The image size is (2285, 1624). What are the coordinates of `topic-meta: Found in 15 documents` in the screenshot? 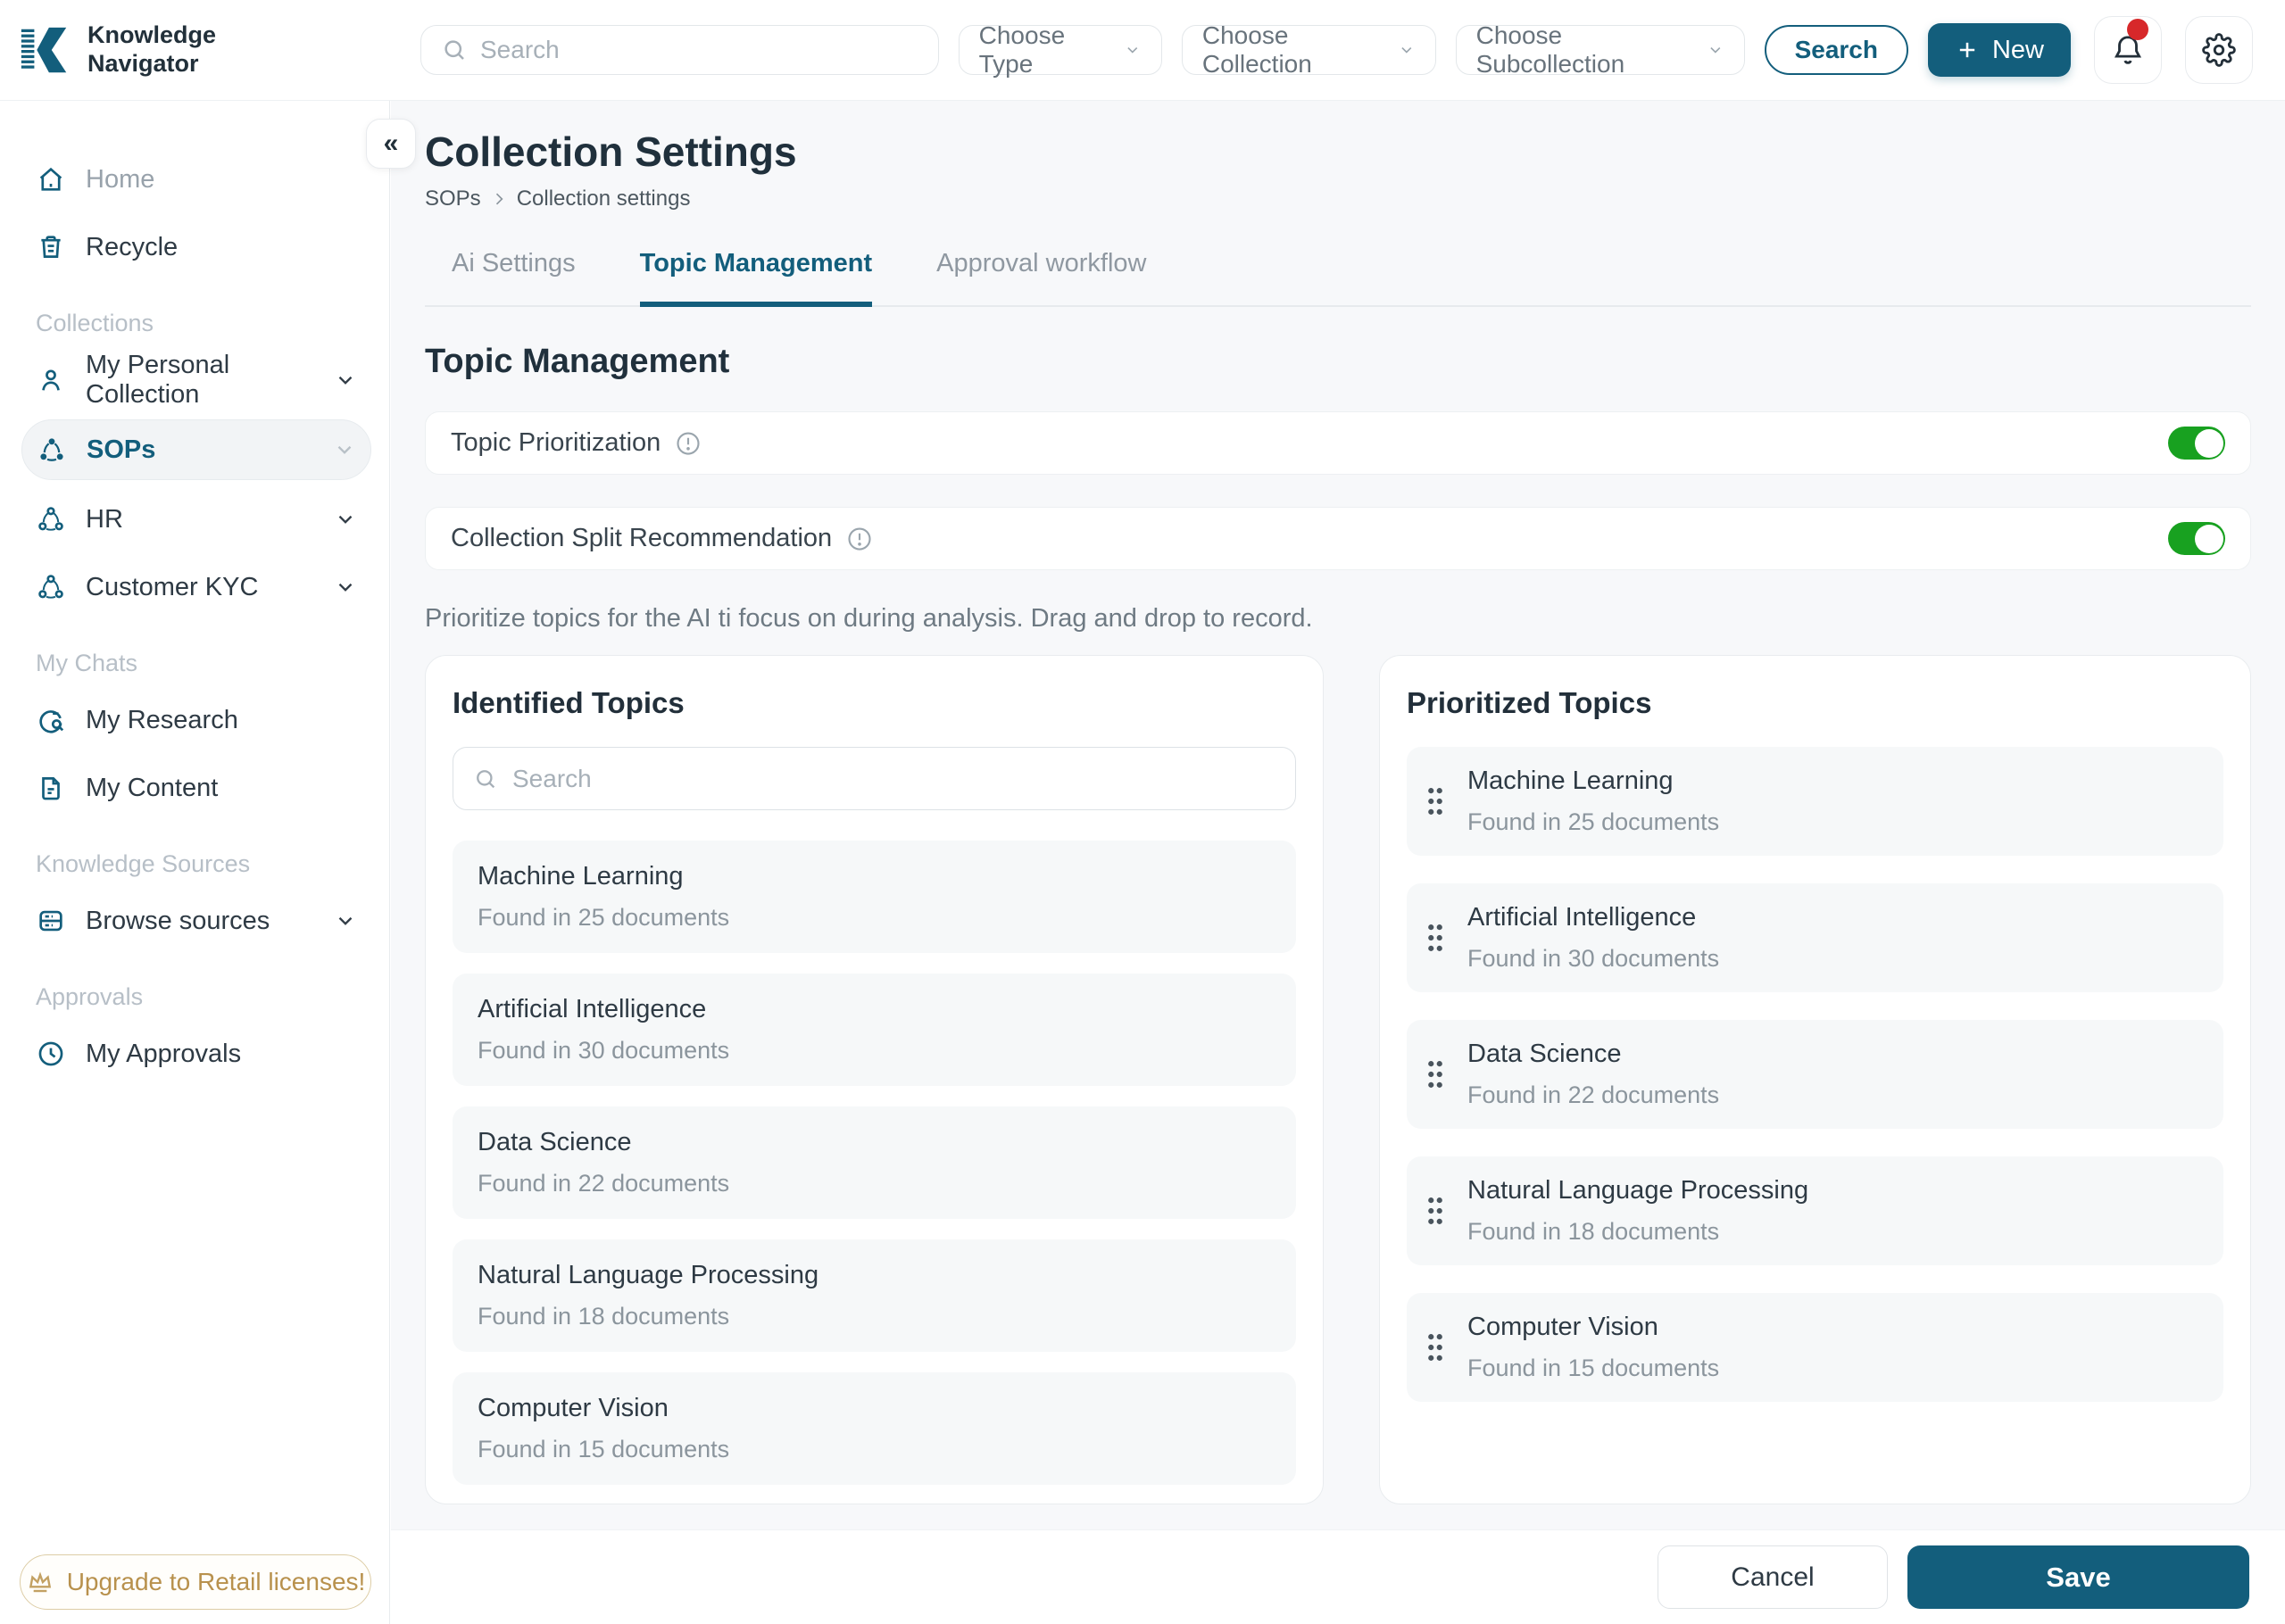 It's located at (604, 1449).